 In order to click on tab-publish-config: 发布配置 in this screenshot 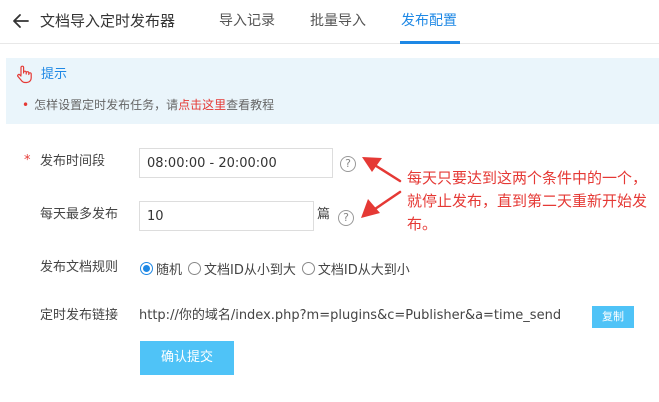, I will do `click(429, 21)`.